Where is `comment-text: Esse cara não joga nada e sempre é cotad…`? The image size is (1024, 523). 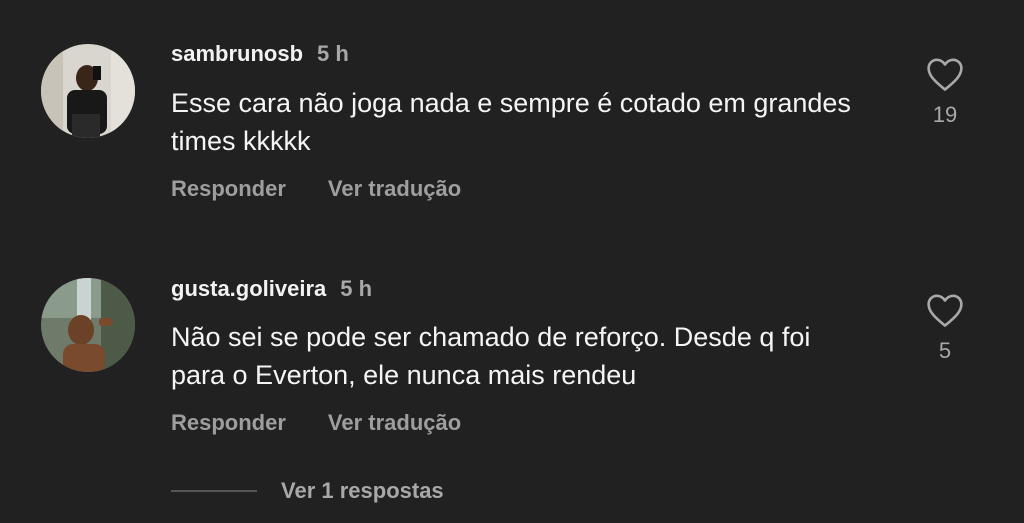 comment-text: Esse cara não joga nada e sempre é cotad… is located at coordinates (511, 122).